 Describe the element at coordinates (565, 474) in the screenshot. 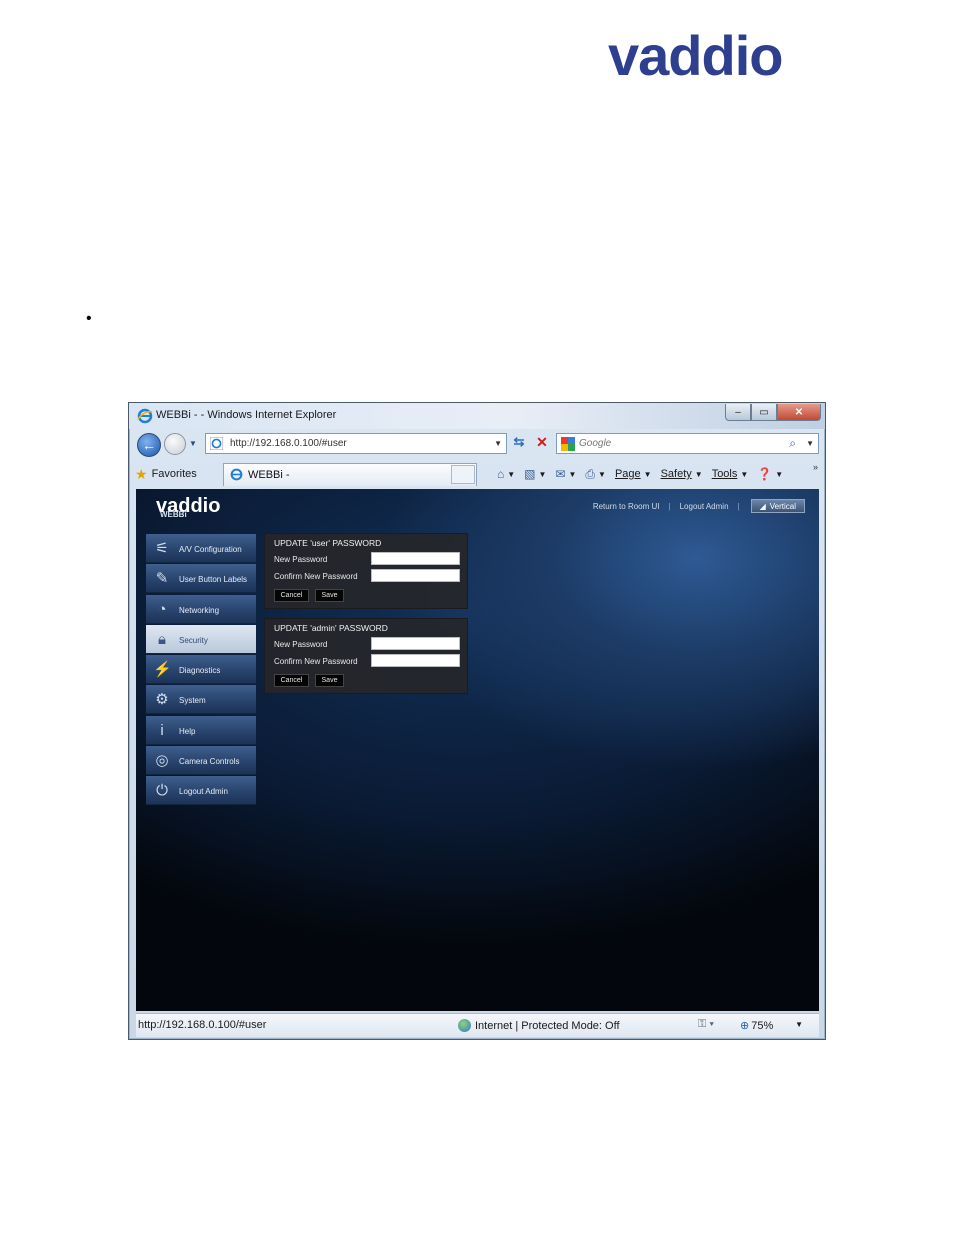

I see `mail-button: ✉ ▼` at that location.